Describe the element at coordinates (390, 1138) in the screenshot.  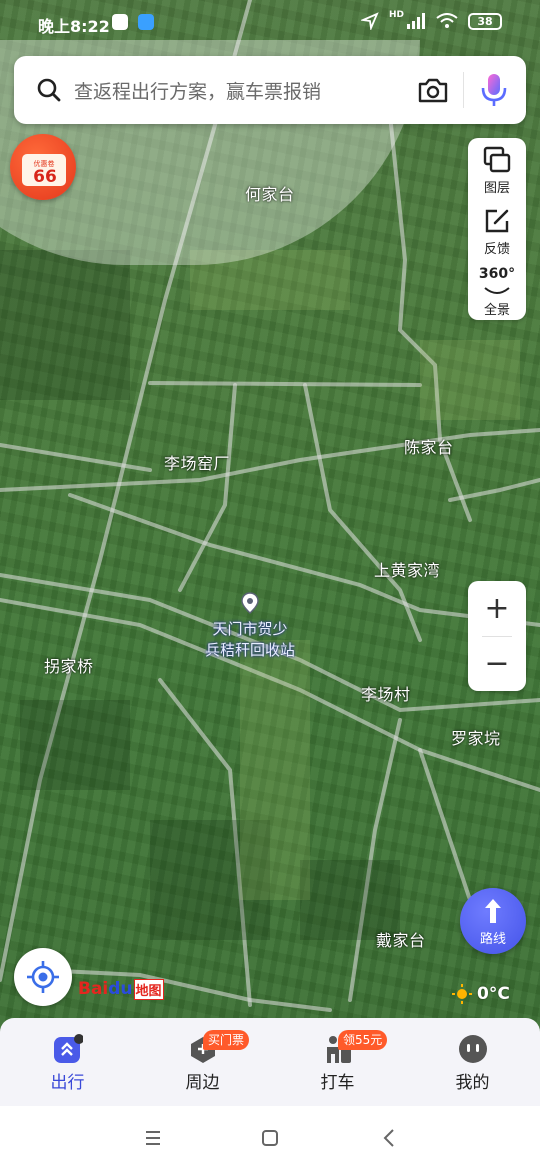
I see `back-icon` at that location.